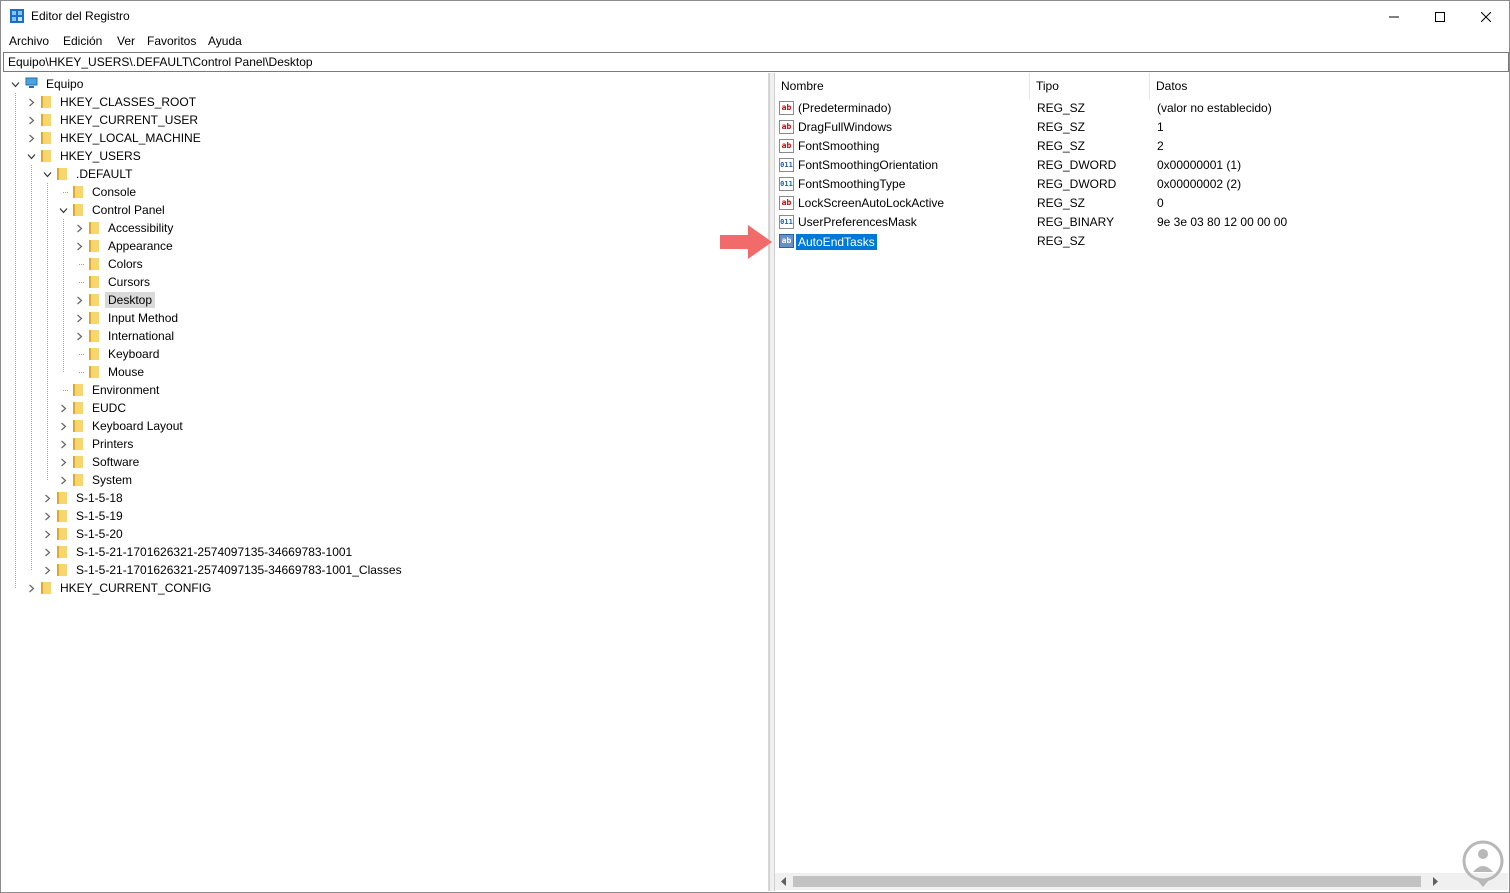 The image size is (1510, 893). I want to click on tree-node: Mouse, so click(110, 372).